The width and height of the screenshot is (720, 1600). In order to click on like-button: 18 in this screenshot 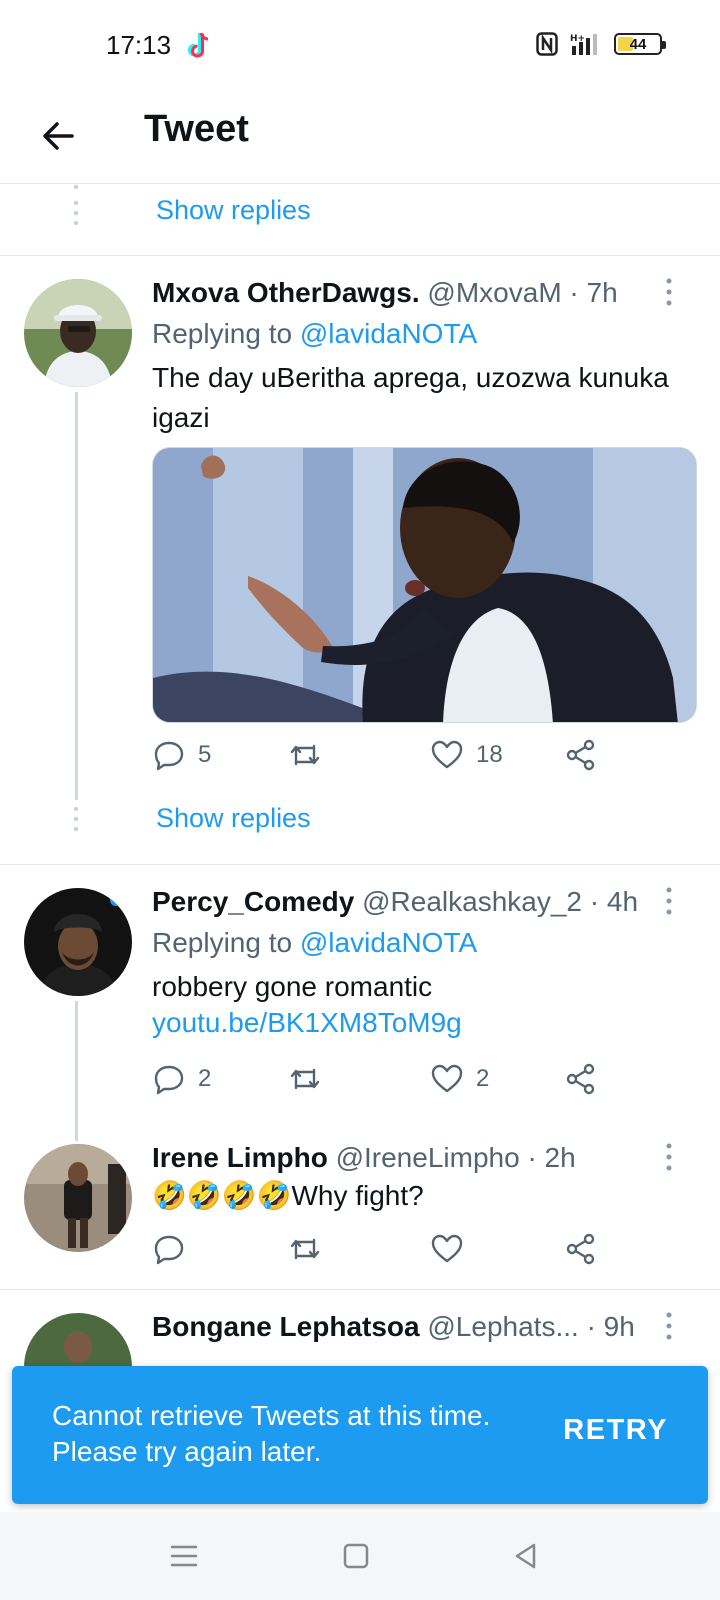, I will do `click(466, 755)`.